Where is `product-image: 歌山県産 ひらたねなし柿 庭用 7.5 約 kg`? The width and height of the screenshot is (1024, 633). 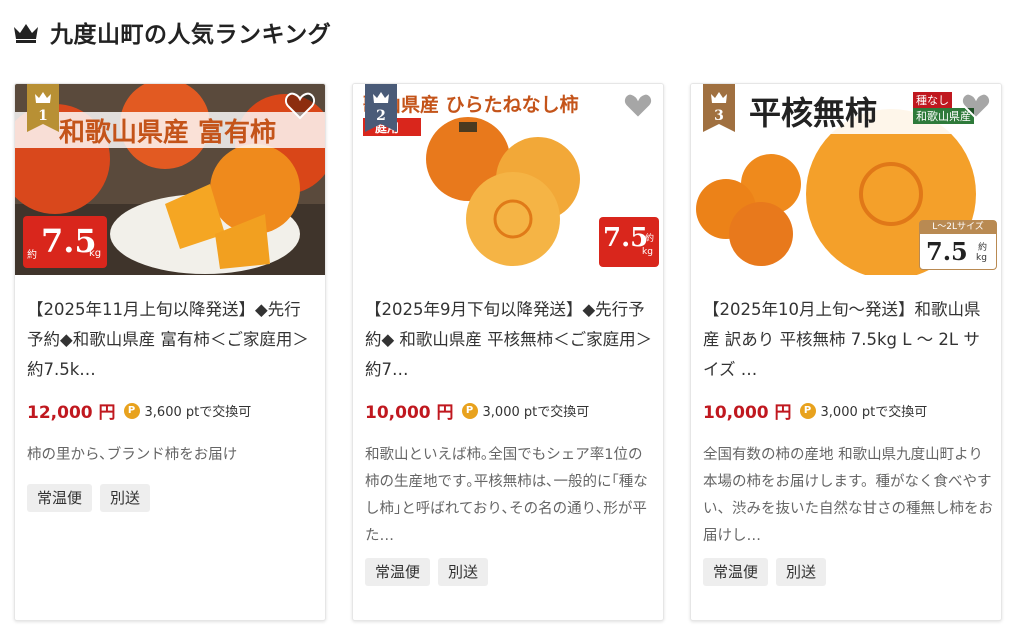
product-image: 歌山県産 ひらたねなし柿 庭用 7.5 約 kg is located at coordinates (508, 179).